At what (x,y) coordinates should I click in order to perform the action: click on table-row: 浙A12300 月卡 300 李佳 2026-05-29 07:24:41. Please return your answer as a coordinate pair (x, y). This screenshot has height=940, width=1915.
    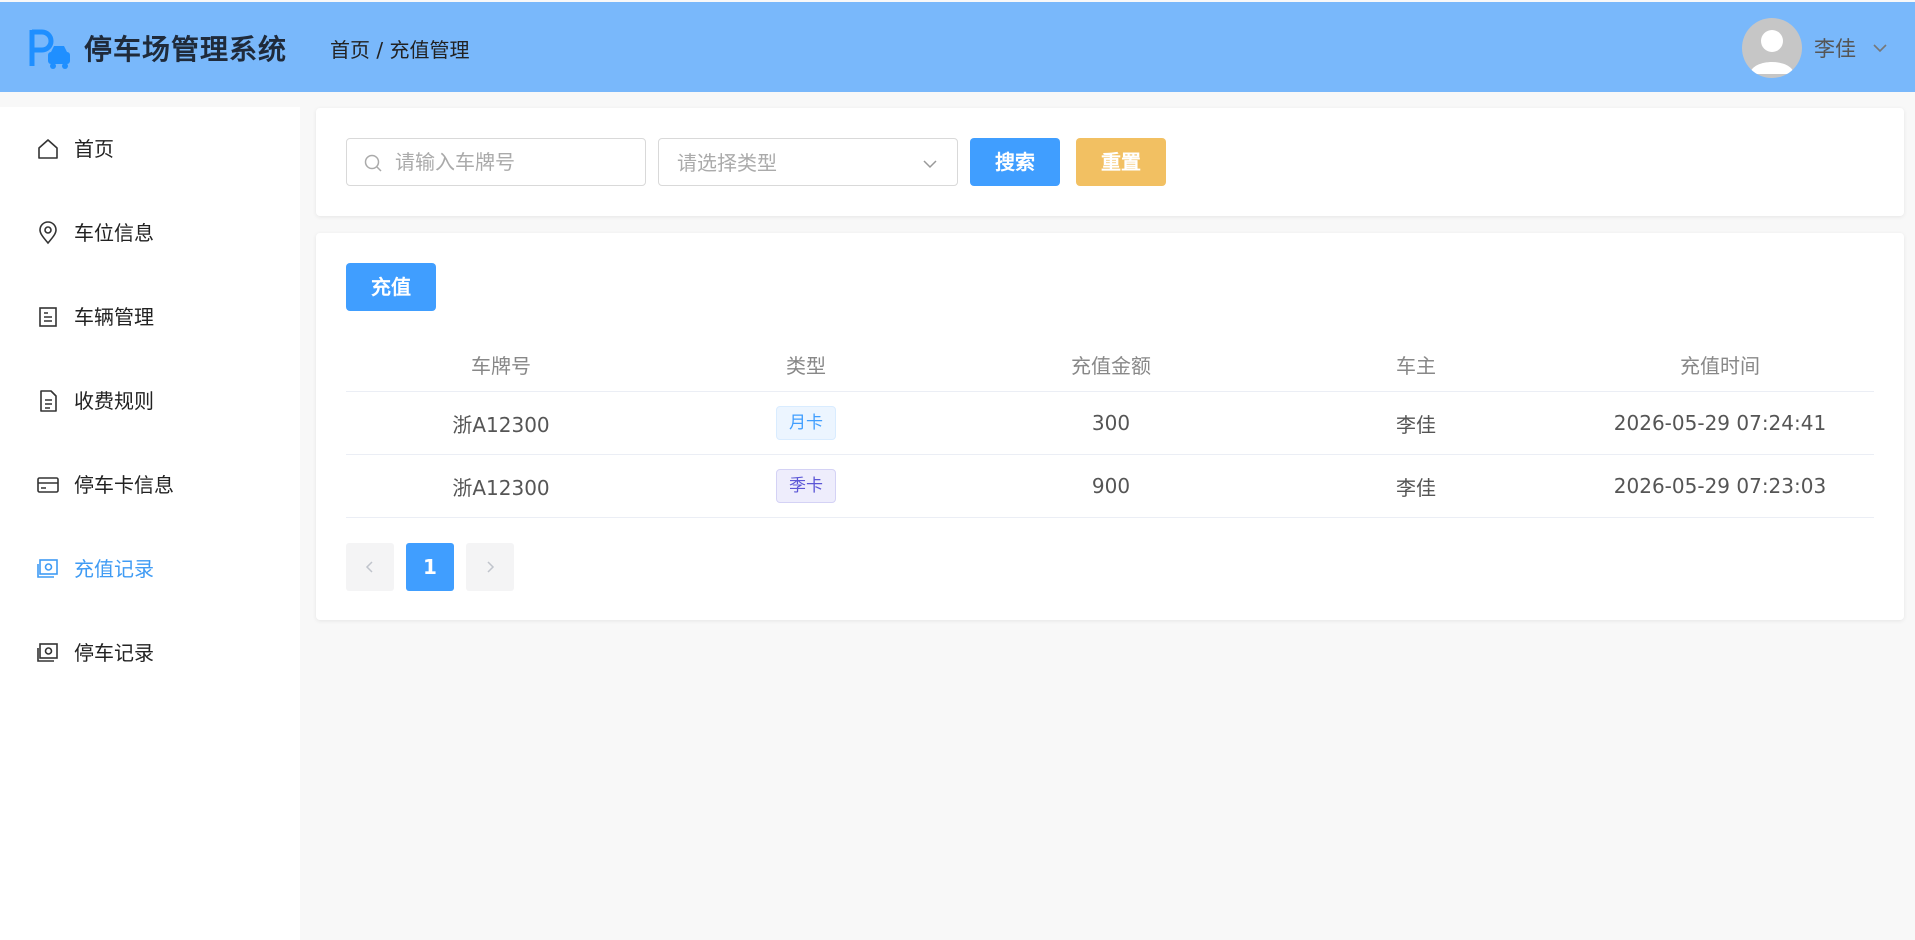
    Looking at the image, I should click on (1110, 423).